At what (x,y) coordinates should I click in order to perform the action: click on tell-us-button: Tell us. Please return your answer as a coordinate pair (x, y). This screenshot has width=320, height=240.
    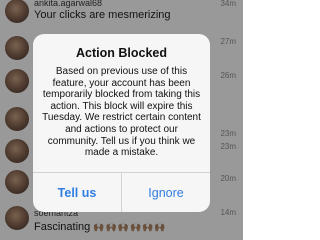
    Looking at the image, I should click on (77, 192).